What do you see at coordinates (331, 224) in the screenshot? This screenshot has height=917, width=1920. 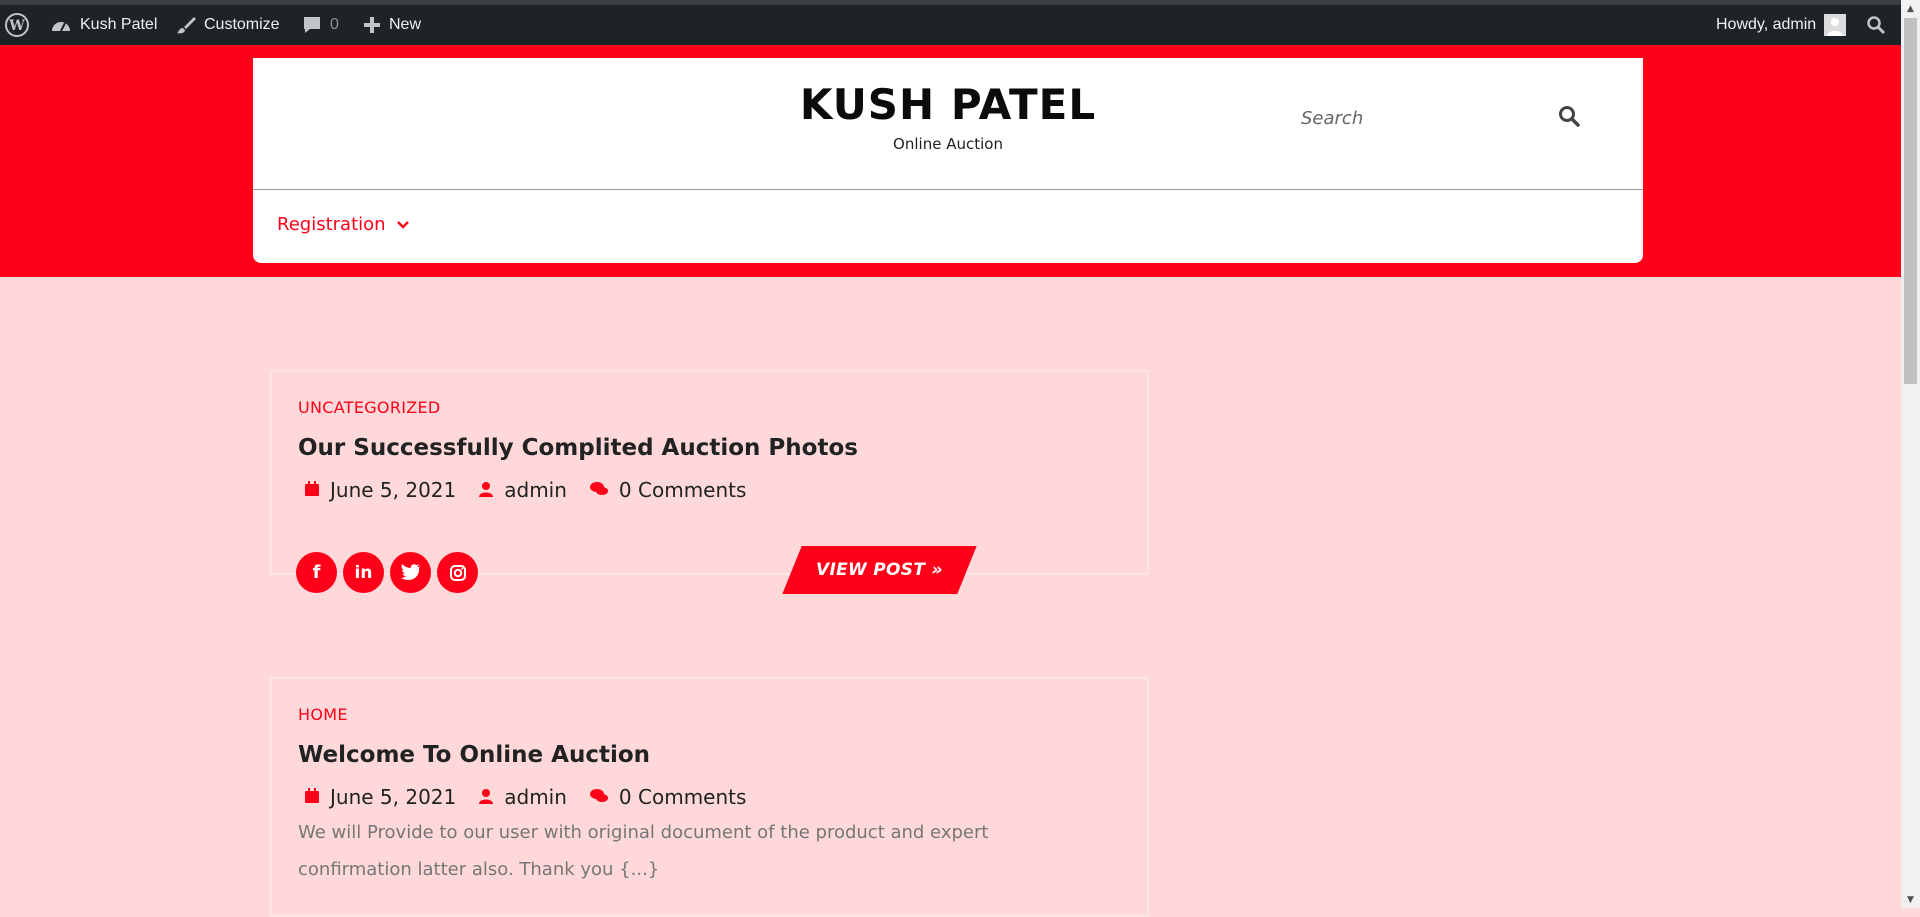 I see `nav-item-label: Registration` at bounding box center [331, 224].